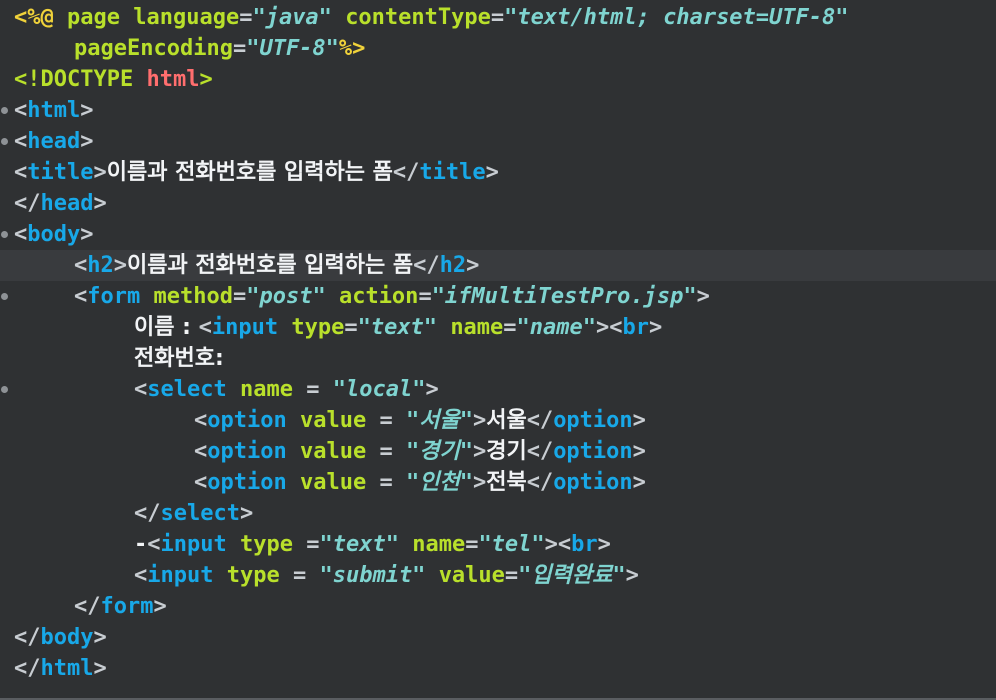 The width and height of the screenshot is (996, 700). I want to click on code-line: <h2>이름과 전화번호를 입력하는 폼</h2>, so click(498, 265).